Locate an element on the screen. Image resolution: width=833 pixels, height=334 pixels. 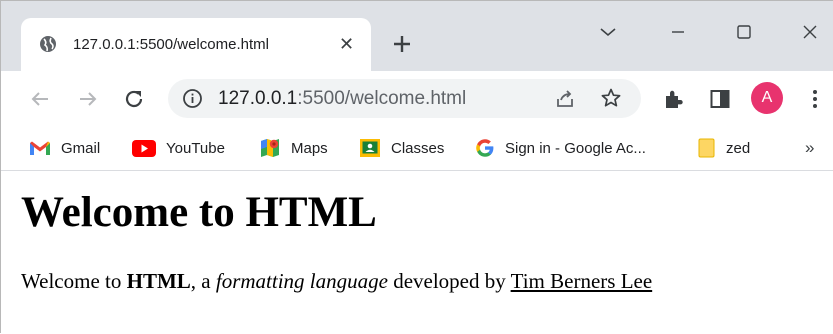
maximize-button is located at coordinates (744, 32).